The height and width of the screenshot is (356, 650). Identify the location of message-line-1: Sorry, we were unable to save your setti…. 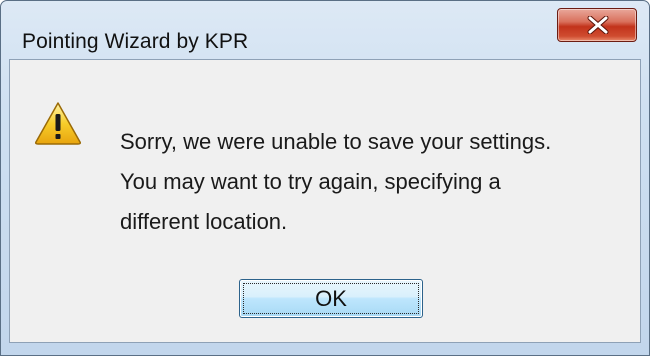
(336, 141).